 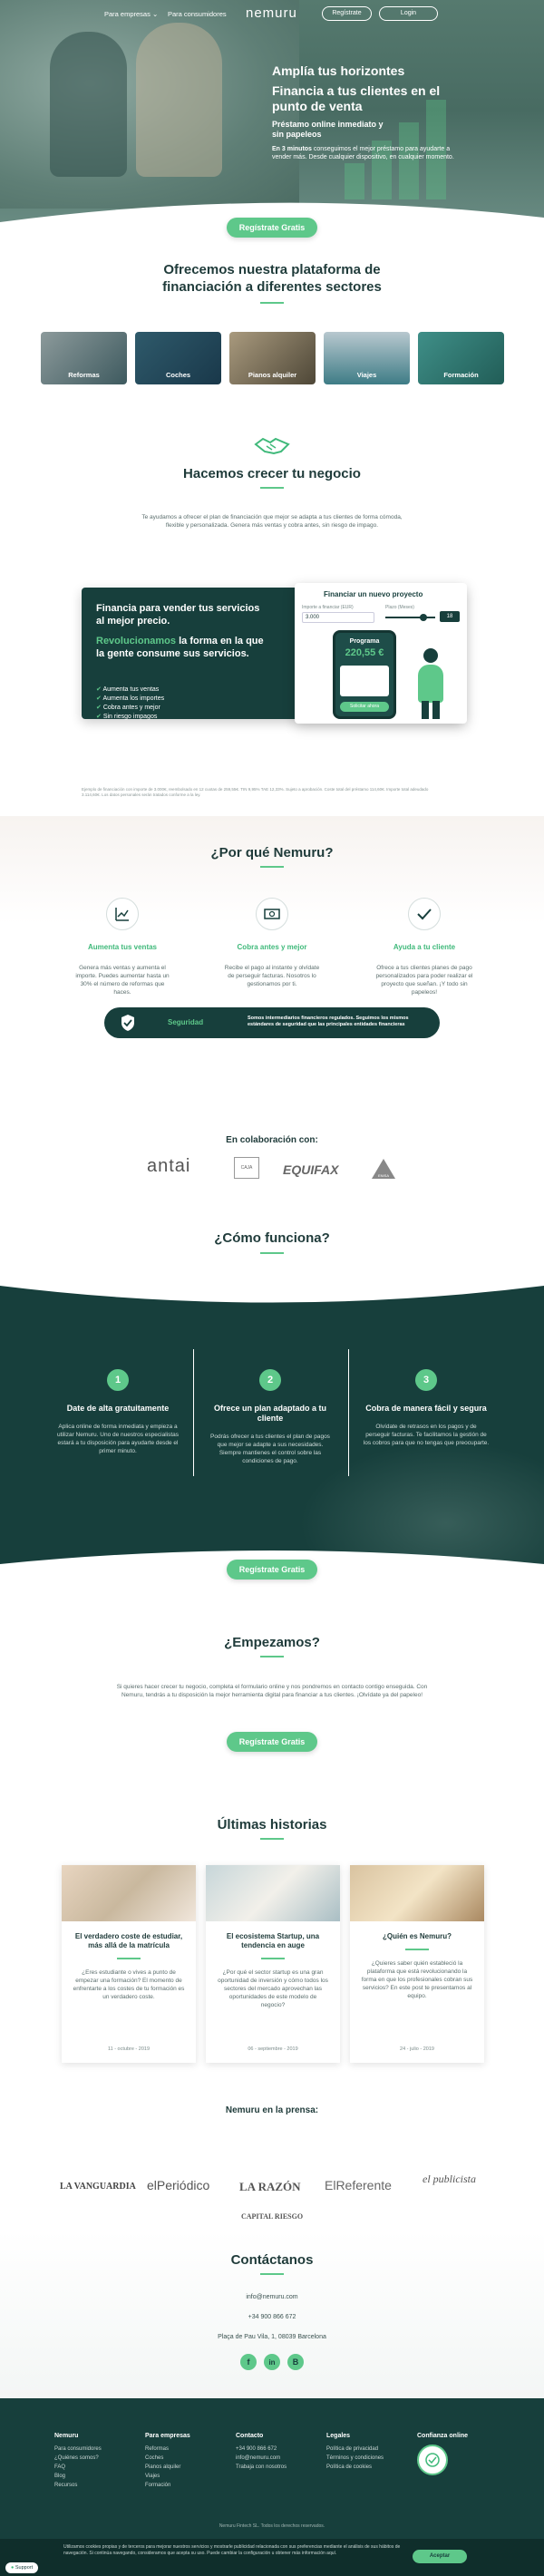 I want to click on contact-email: info@nemuru.com, so click(x=272, y=2297).